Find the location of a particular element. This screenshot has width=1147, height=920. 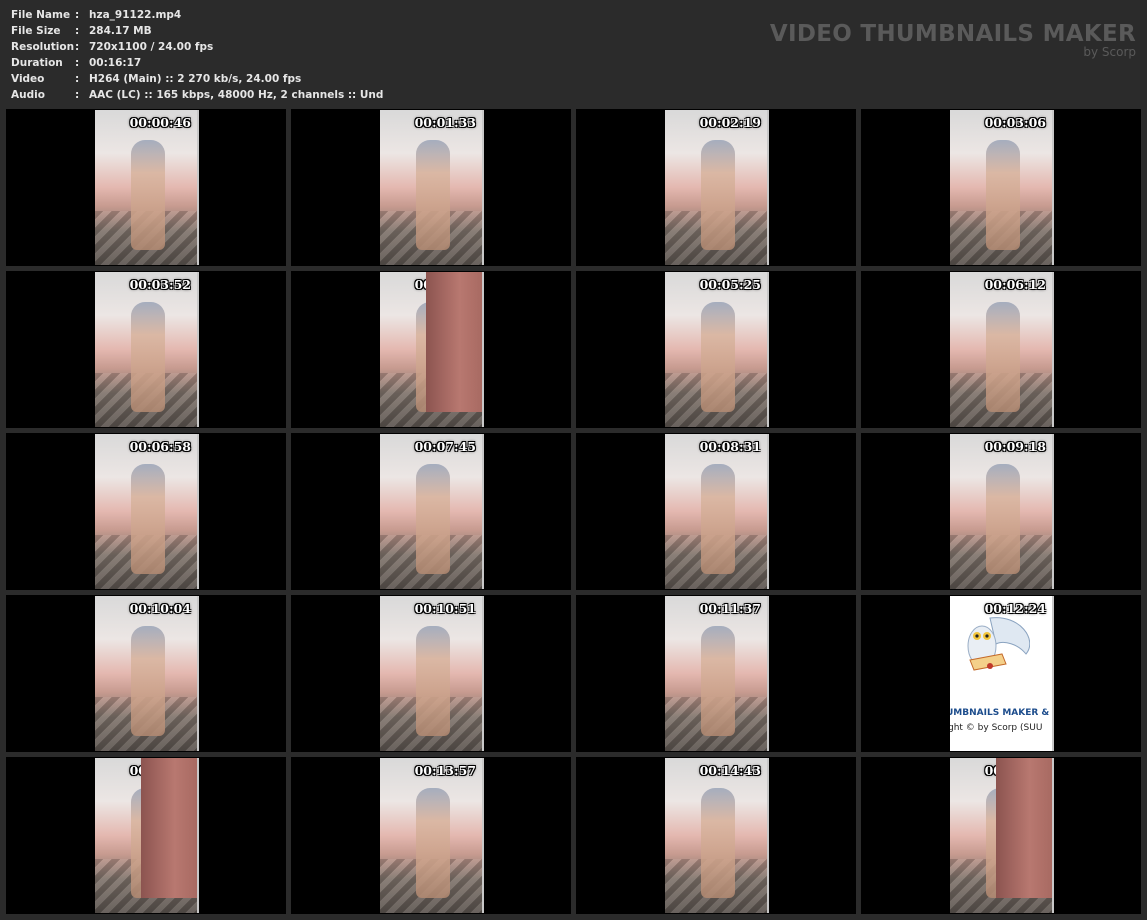

info-value: 00:16:17 is located at coordinates (115, 63).